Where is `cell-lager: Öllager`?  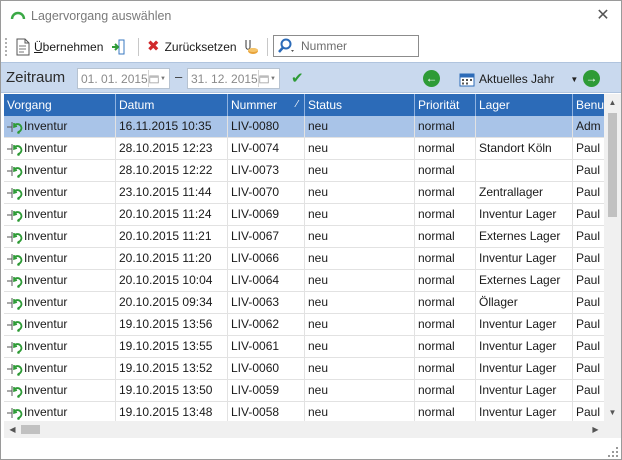
cell-lager: Öllager is located at coordinates (524, 302).